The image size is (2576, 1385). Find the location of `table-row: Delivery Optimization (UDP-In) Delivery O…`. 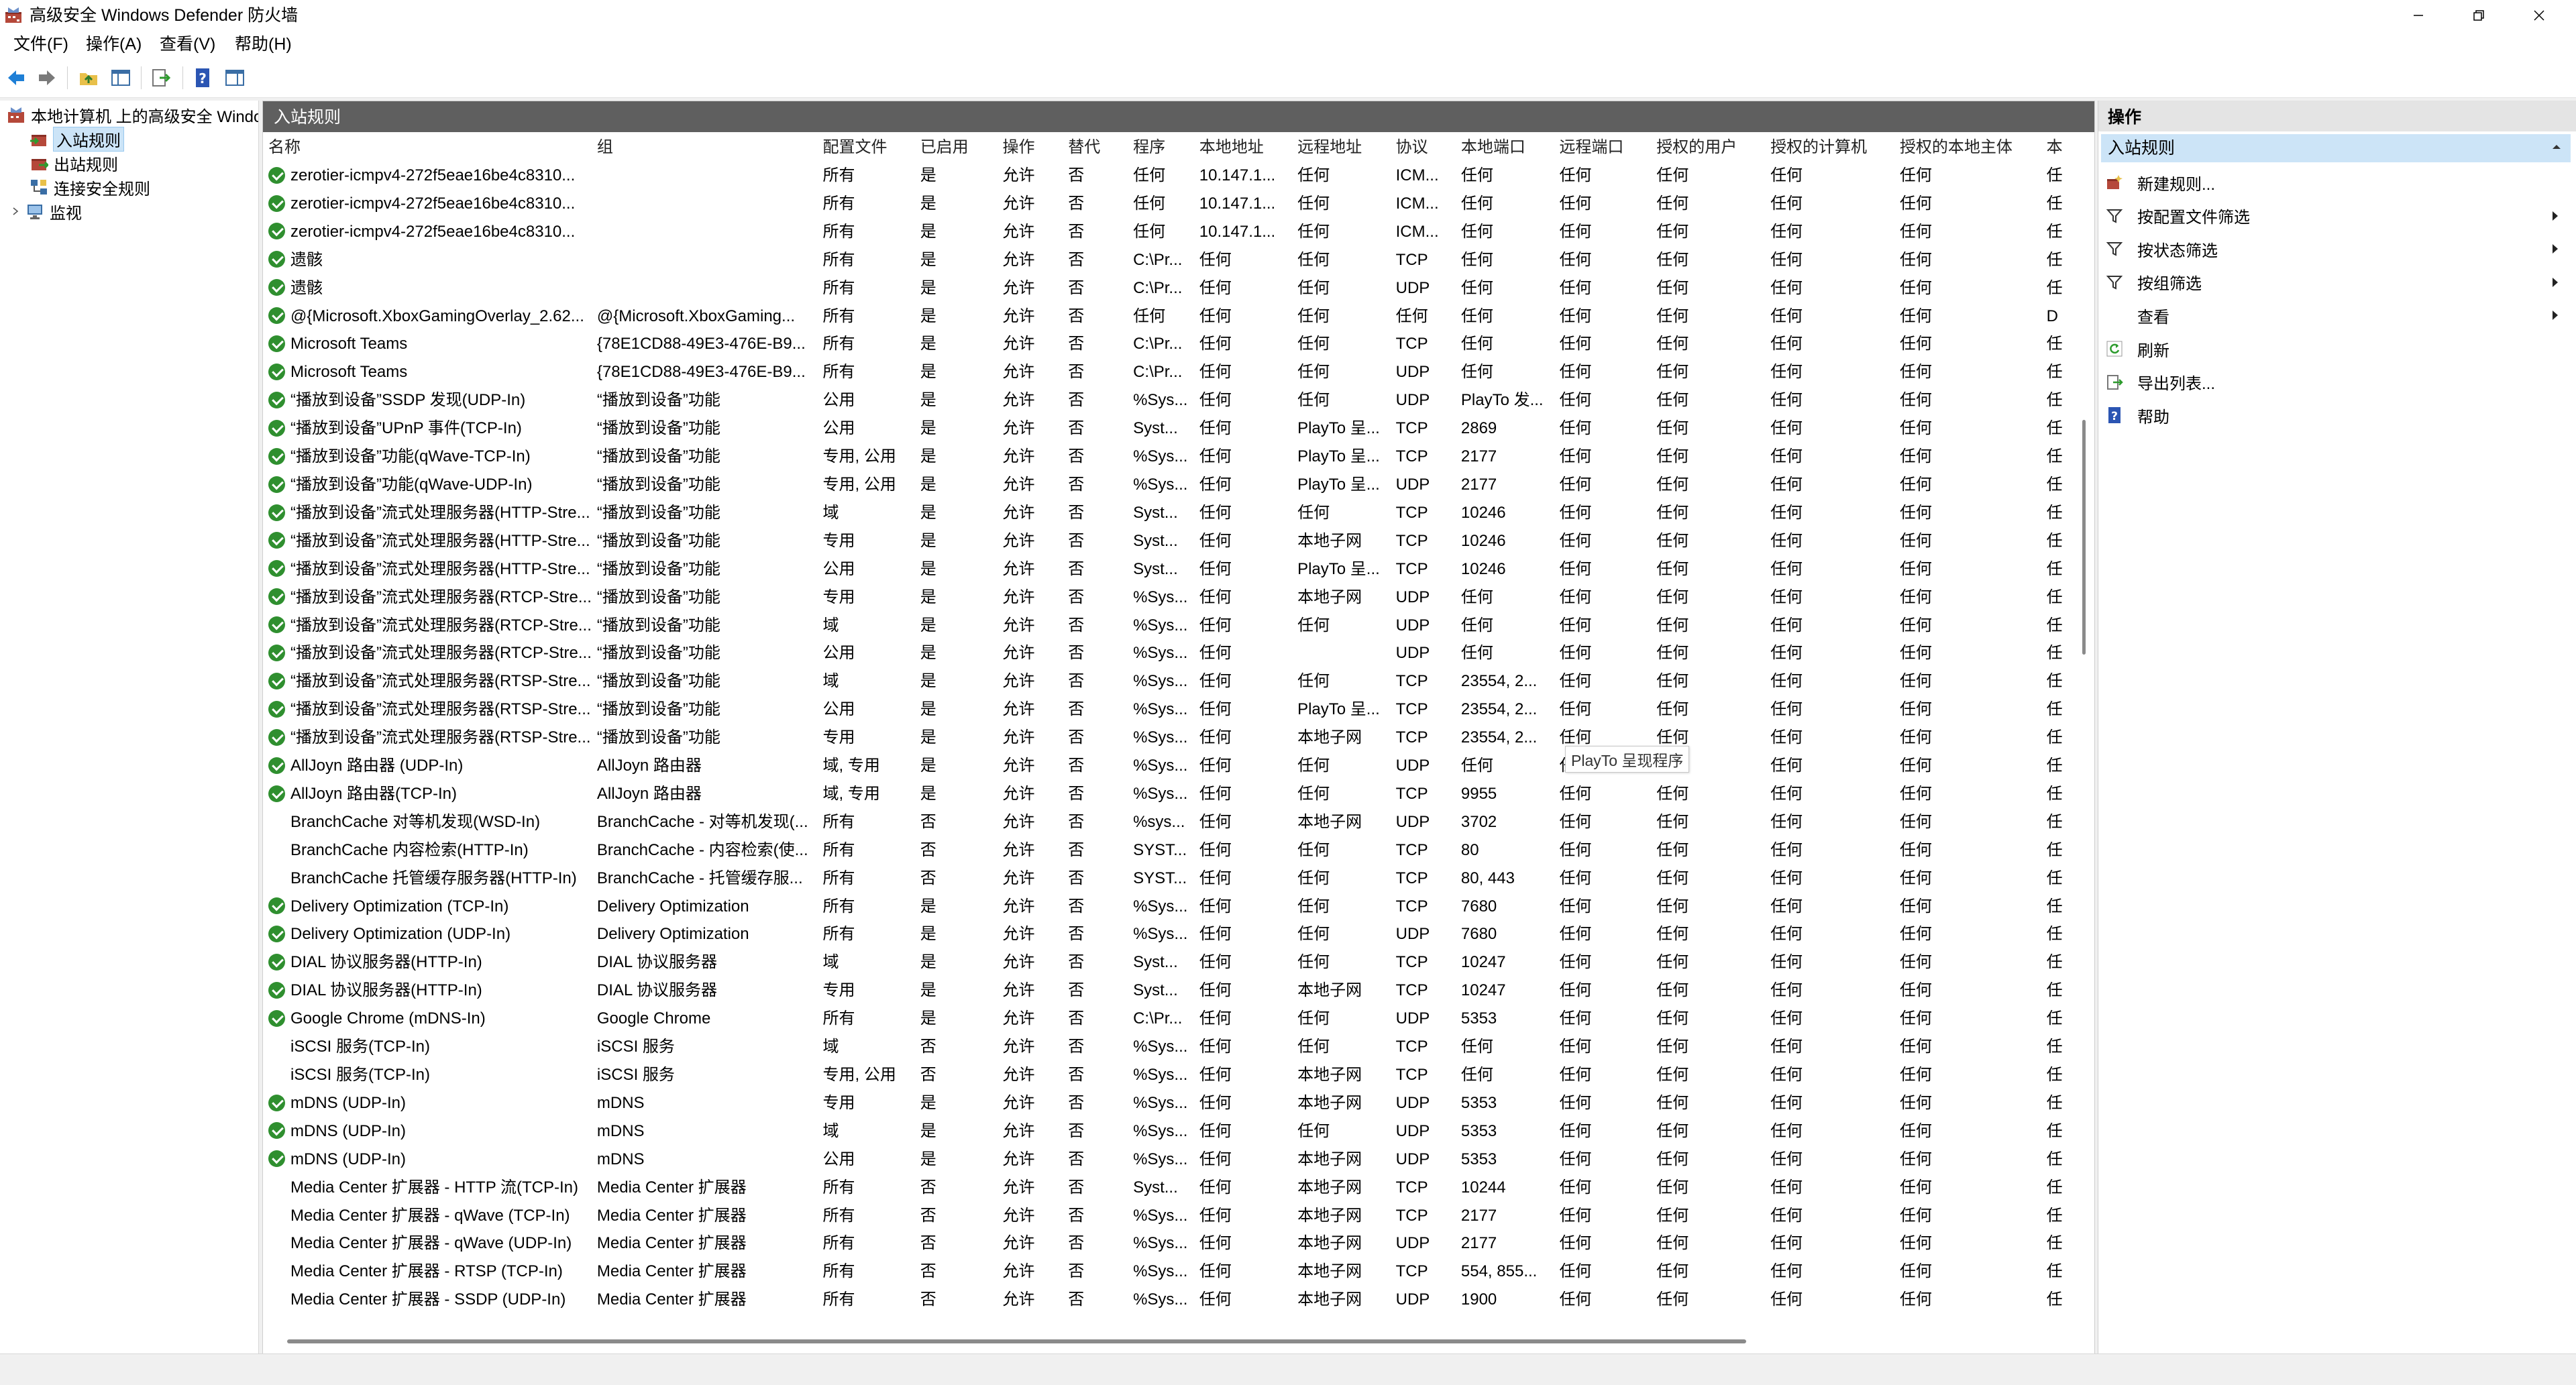

table-row: Delivery Optimization (UDP-In) Delivery O… is located at coordinates (1172, 934).